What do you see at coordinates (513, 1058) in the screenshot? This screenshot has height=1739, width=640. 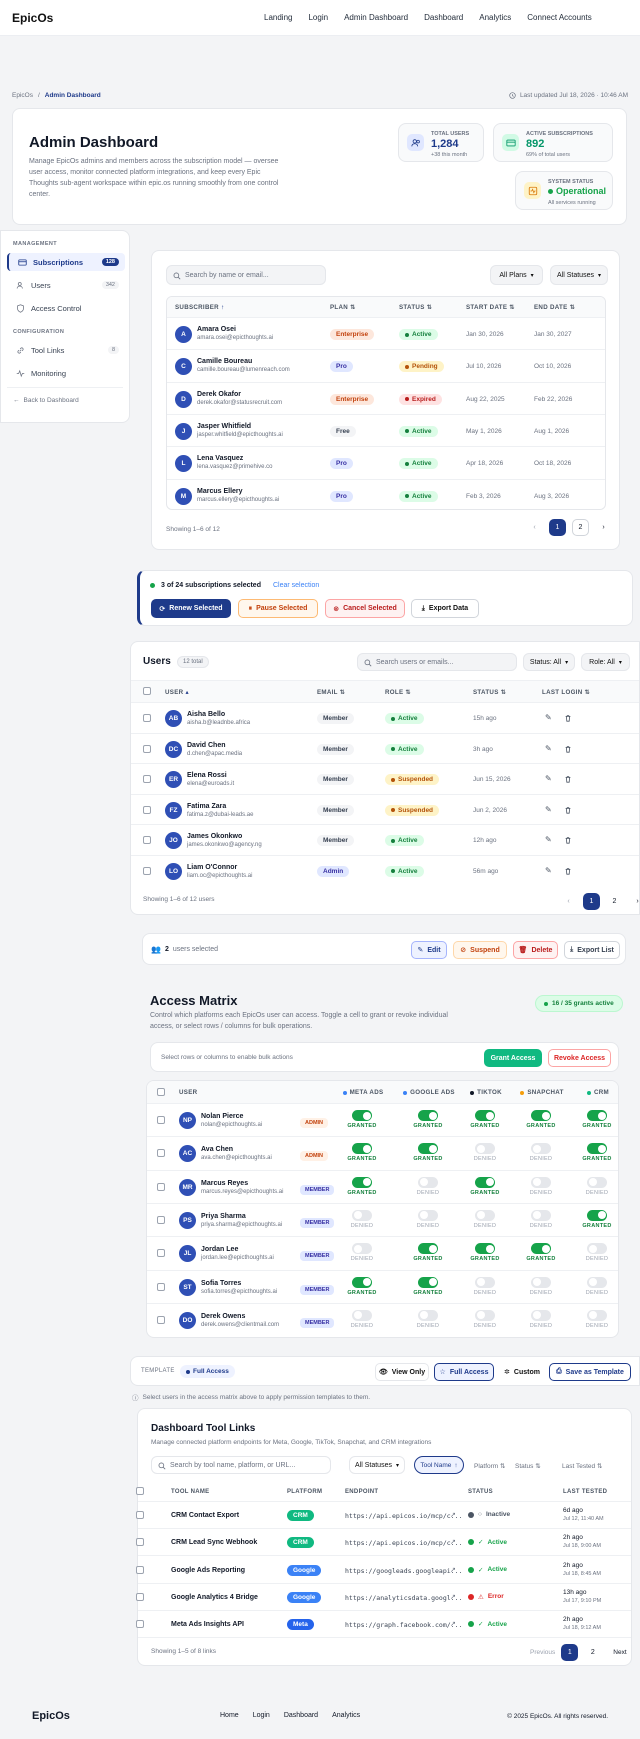 I see `grant-access-button: Grant Access` at bounding box center [513, 1058].